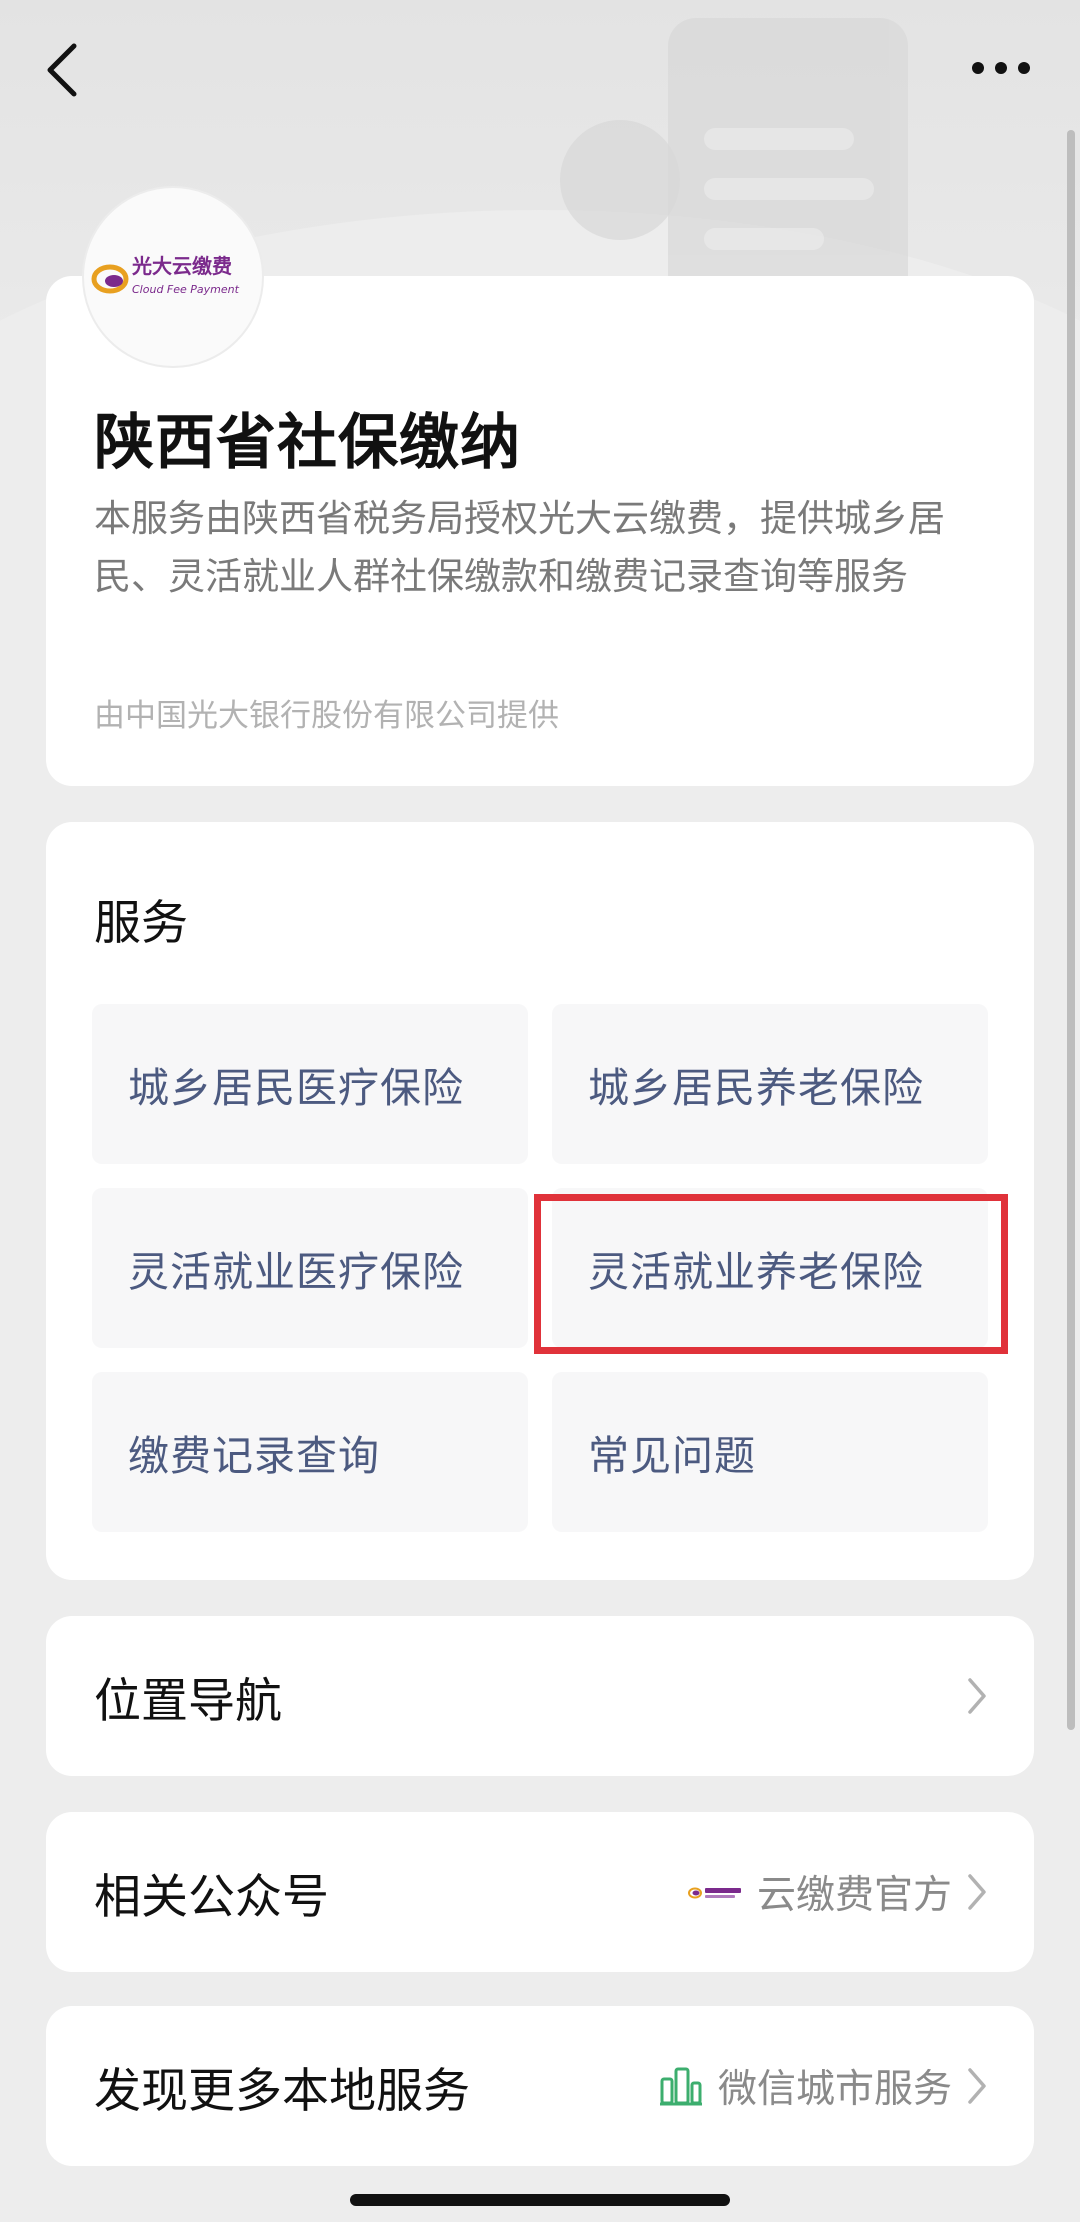  Describe the element at coordinates (834, 2089) in the screenshot. I see `more-services-value: 微信城市服务` at that location.